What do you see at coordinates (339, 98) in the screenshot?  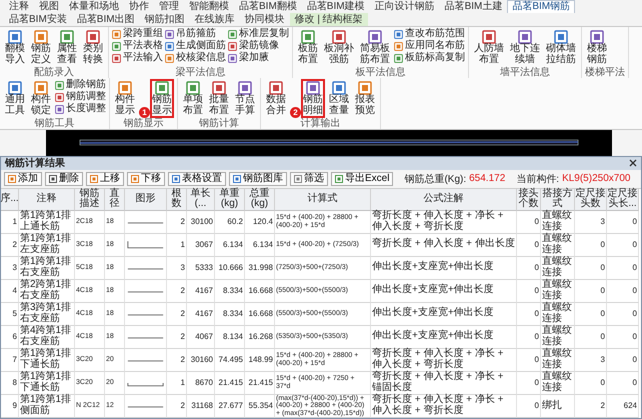 I see `ribbon-button: 区域查量` at bounding box center [339, 98].